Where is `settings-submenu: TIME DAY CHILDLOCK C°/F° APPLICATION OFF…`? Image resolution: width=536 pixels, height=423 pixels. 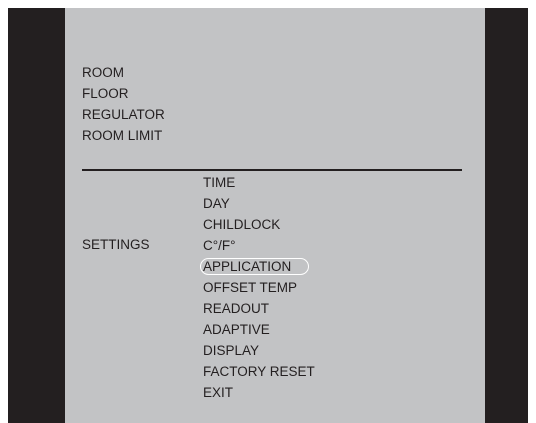
settings-submenu: TIME DAY CHILDLOCK C°/F° APPLICATION OFF… is located at coordinates (257, 287).